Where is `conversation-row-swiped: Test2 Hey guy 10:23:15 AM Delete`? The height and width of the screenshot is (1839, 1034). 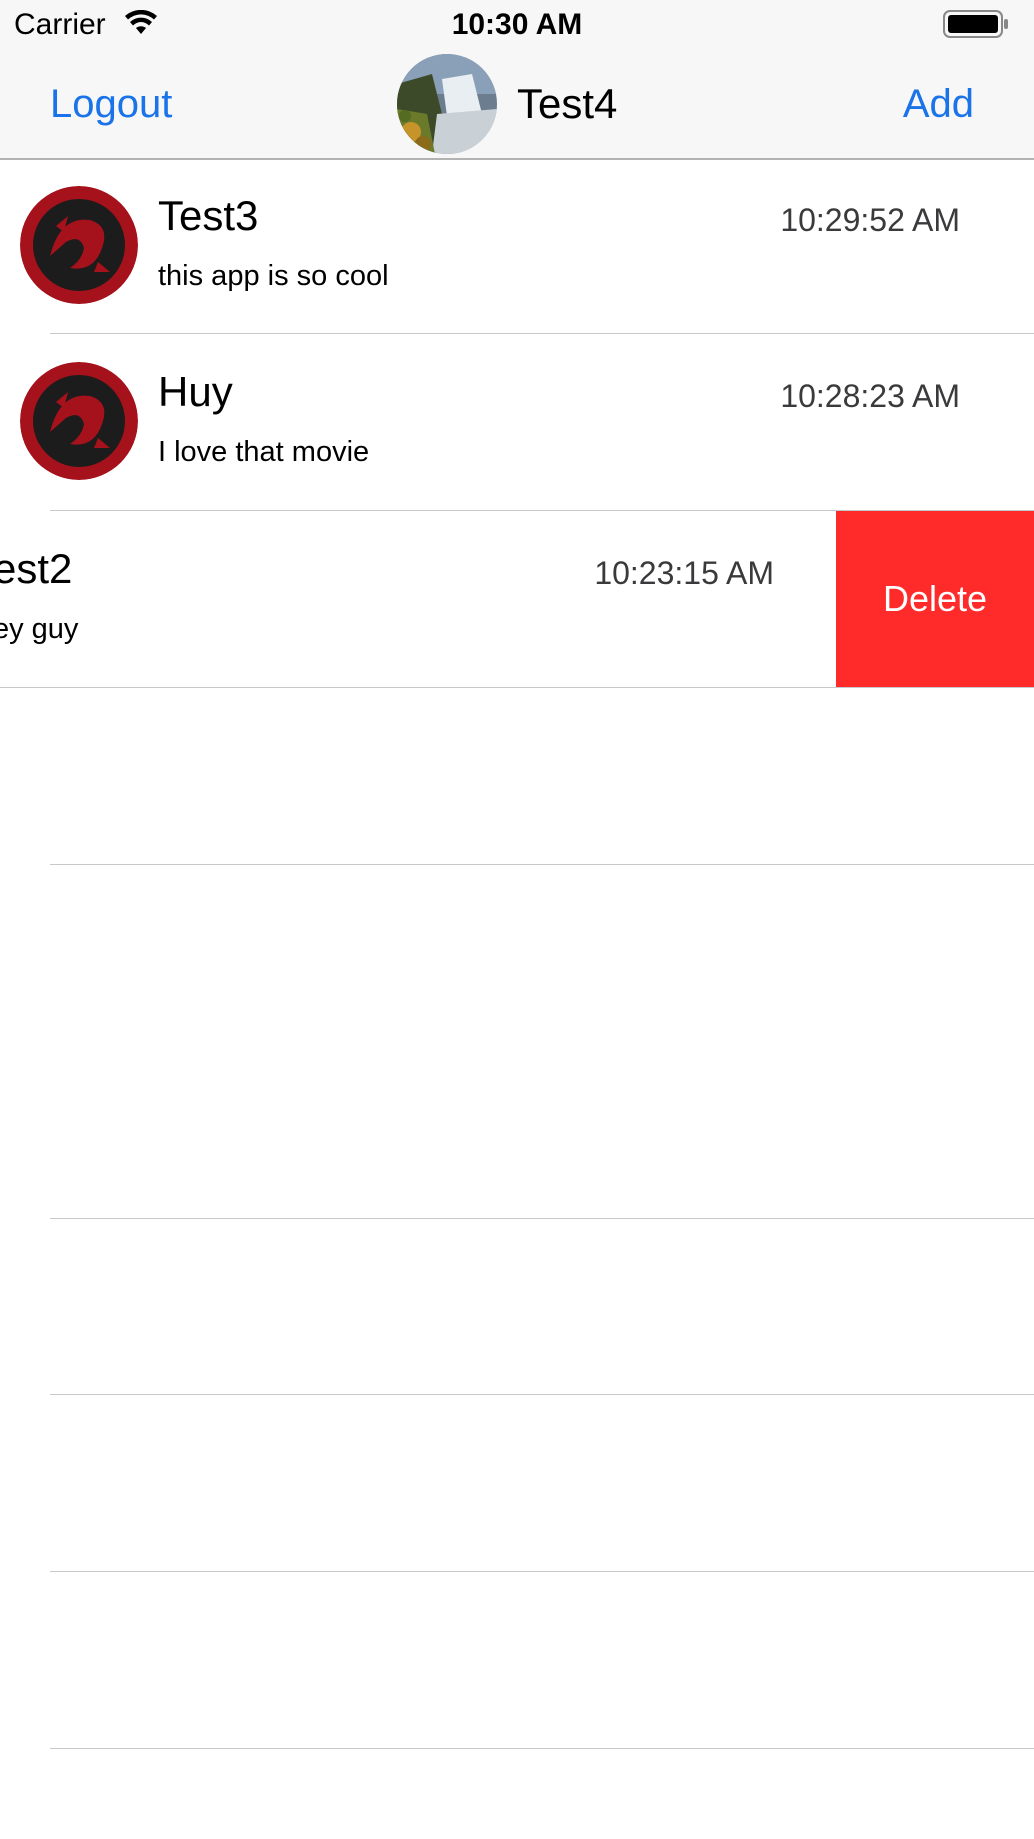 conversation-row-swiped: Test2 Hey guy 10:23:15 AM Delete is located at coordinates (517, 599).